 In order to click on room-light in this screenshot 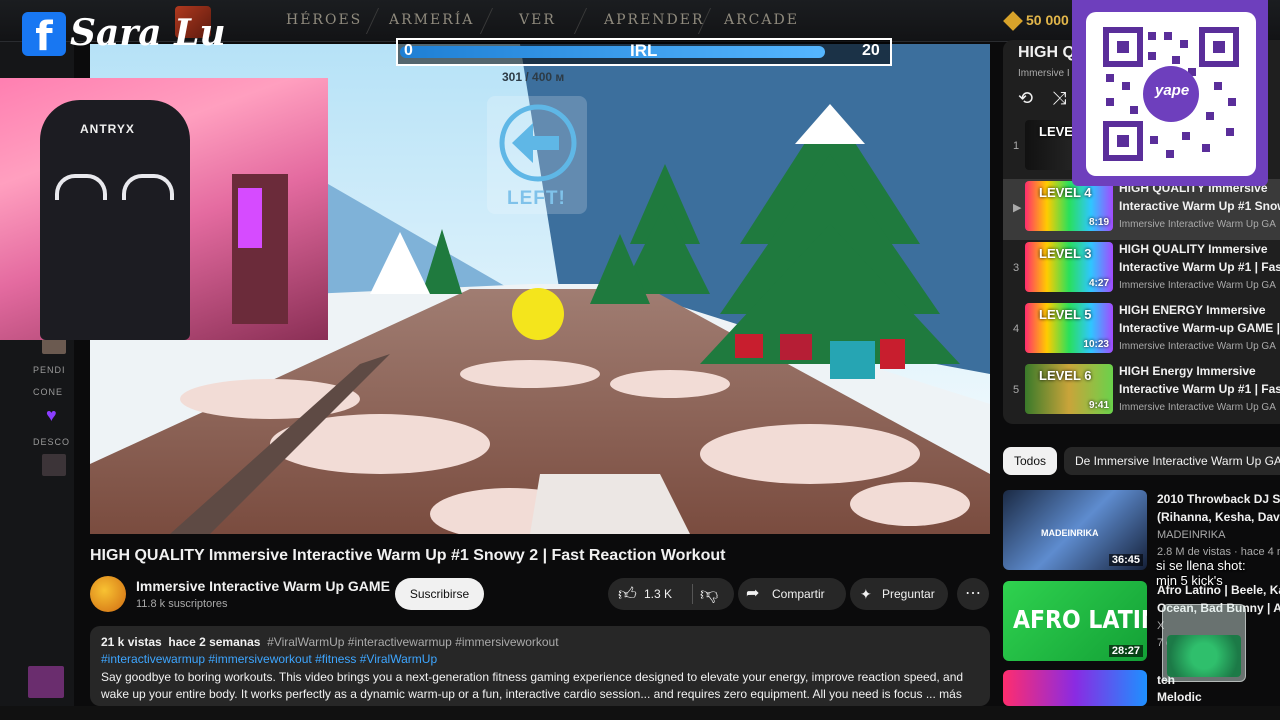, I will do `click(250, 218)`.